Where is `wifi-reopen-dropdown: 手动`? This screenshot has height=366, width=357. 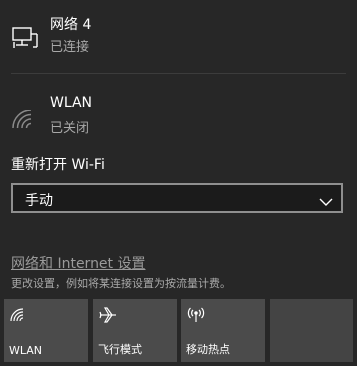
wifi-reopen-dropdown: 手动 is located at coordinates (177, 198).